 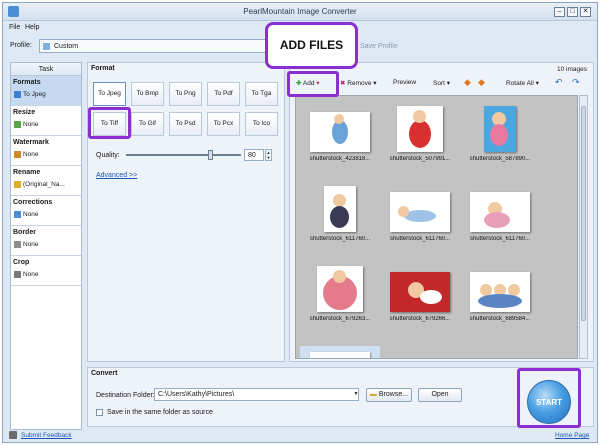 I want to click on move-left-icon: ◆, so click(x=467, y=82).